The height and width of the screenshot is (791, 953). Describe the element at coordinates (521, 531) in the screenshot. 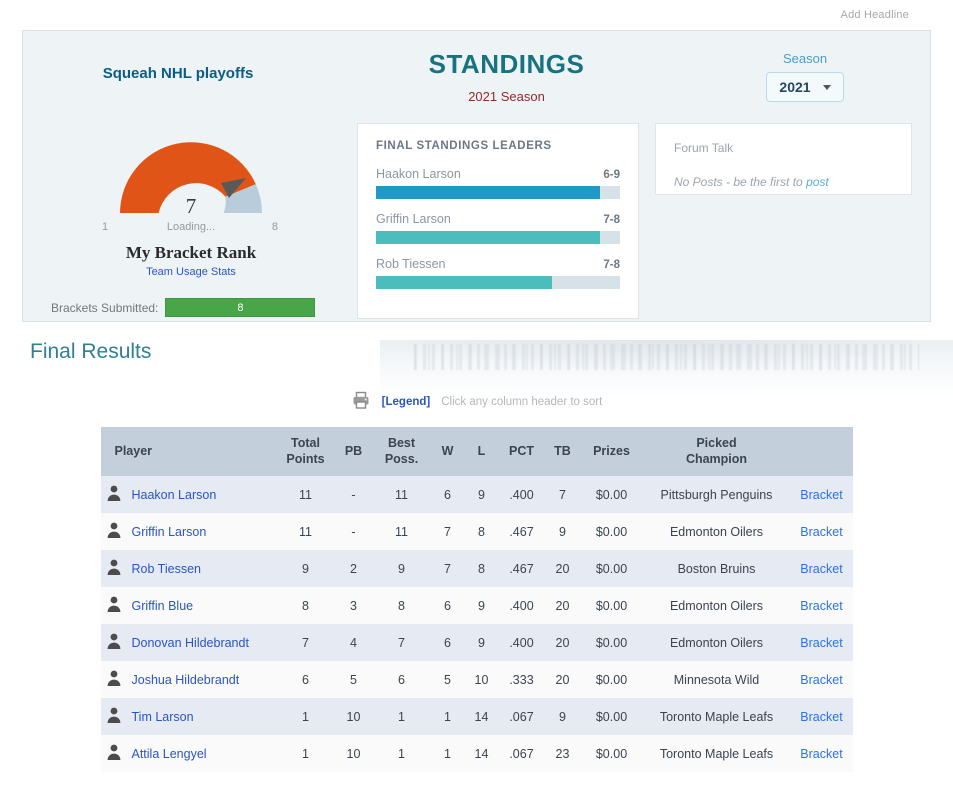

I see `cell-pct: .467` at that location.